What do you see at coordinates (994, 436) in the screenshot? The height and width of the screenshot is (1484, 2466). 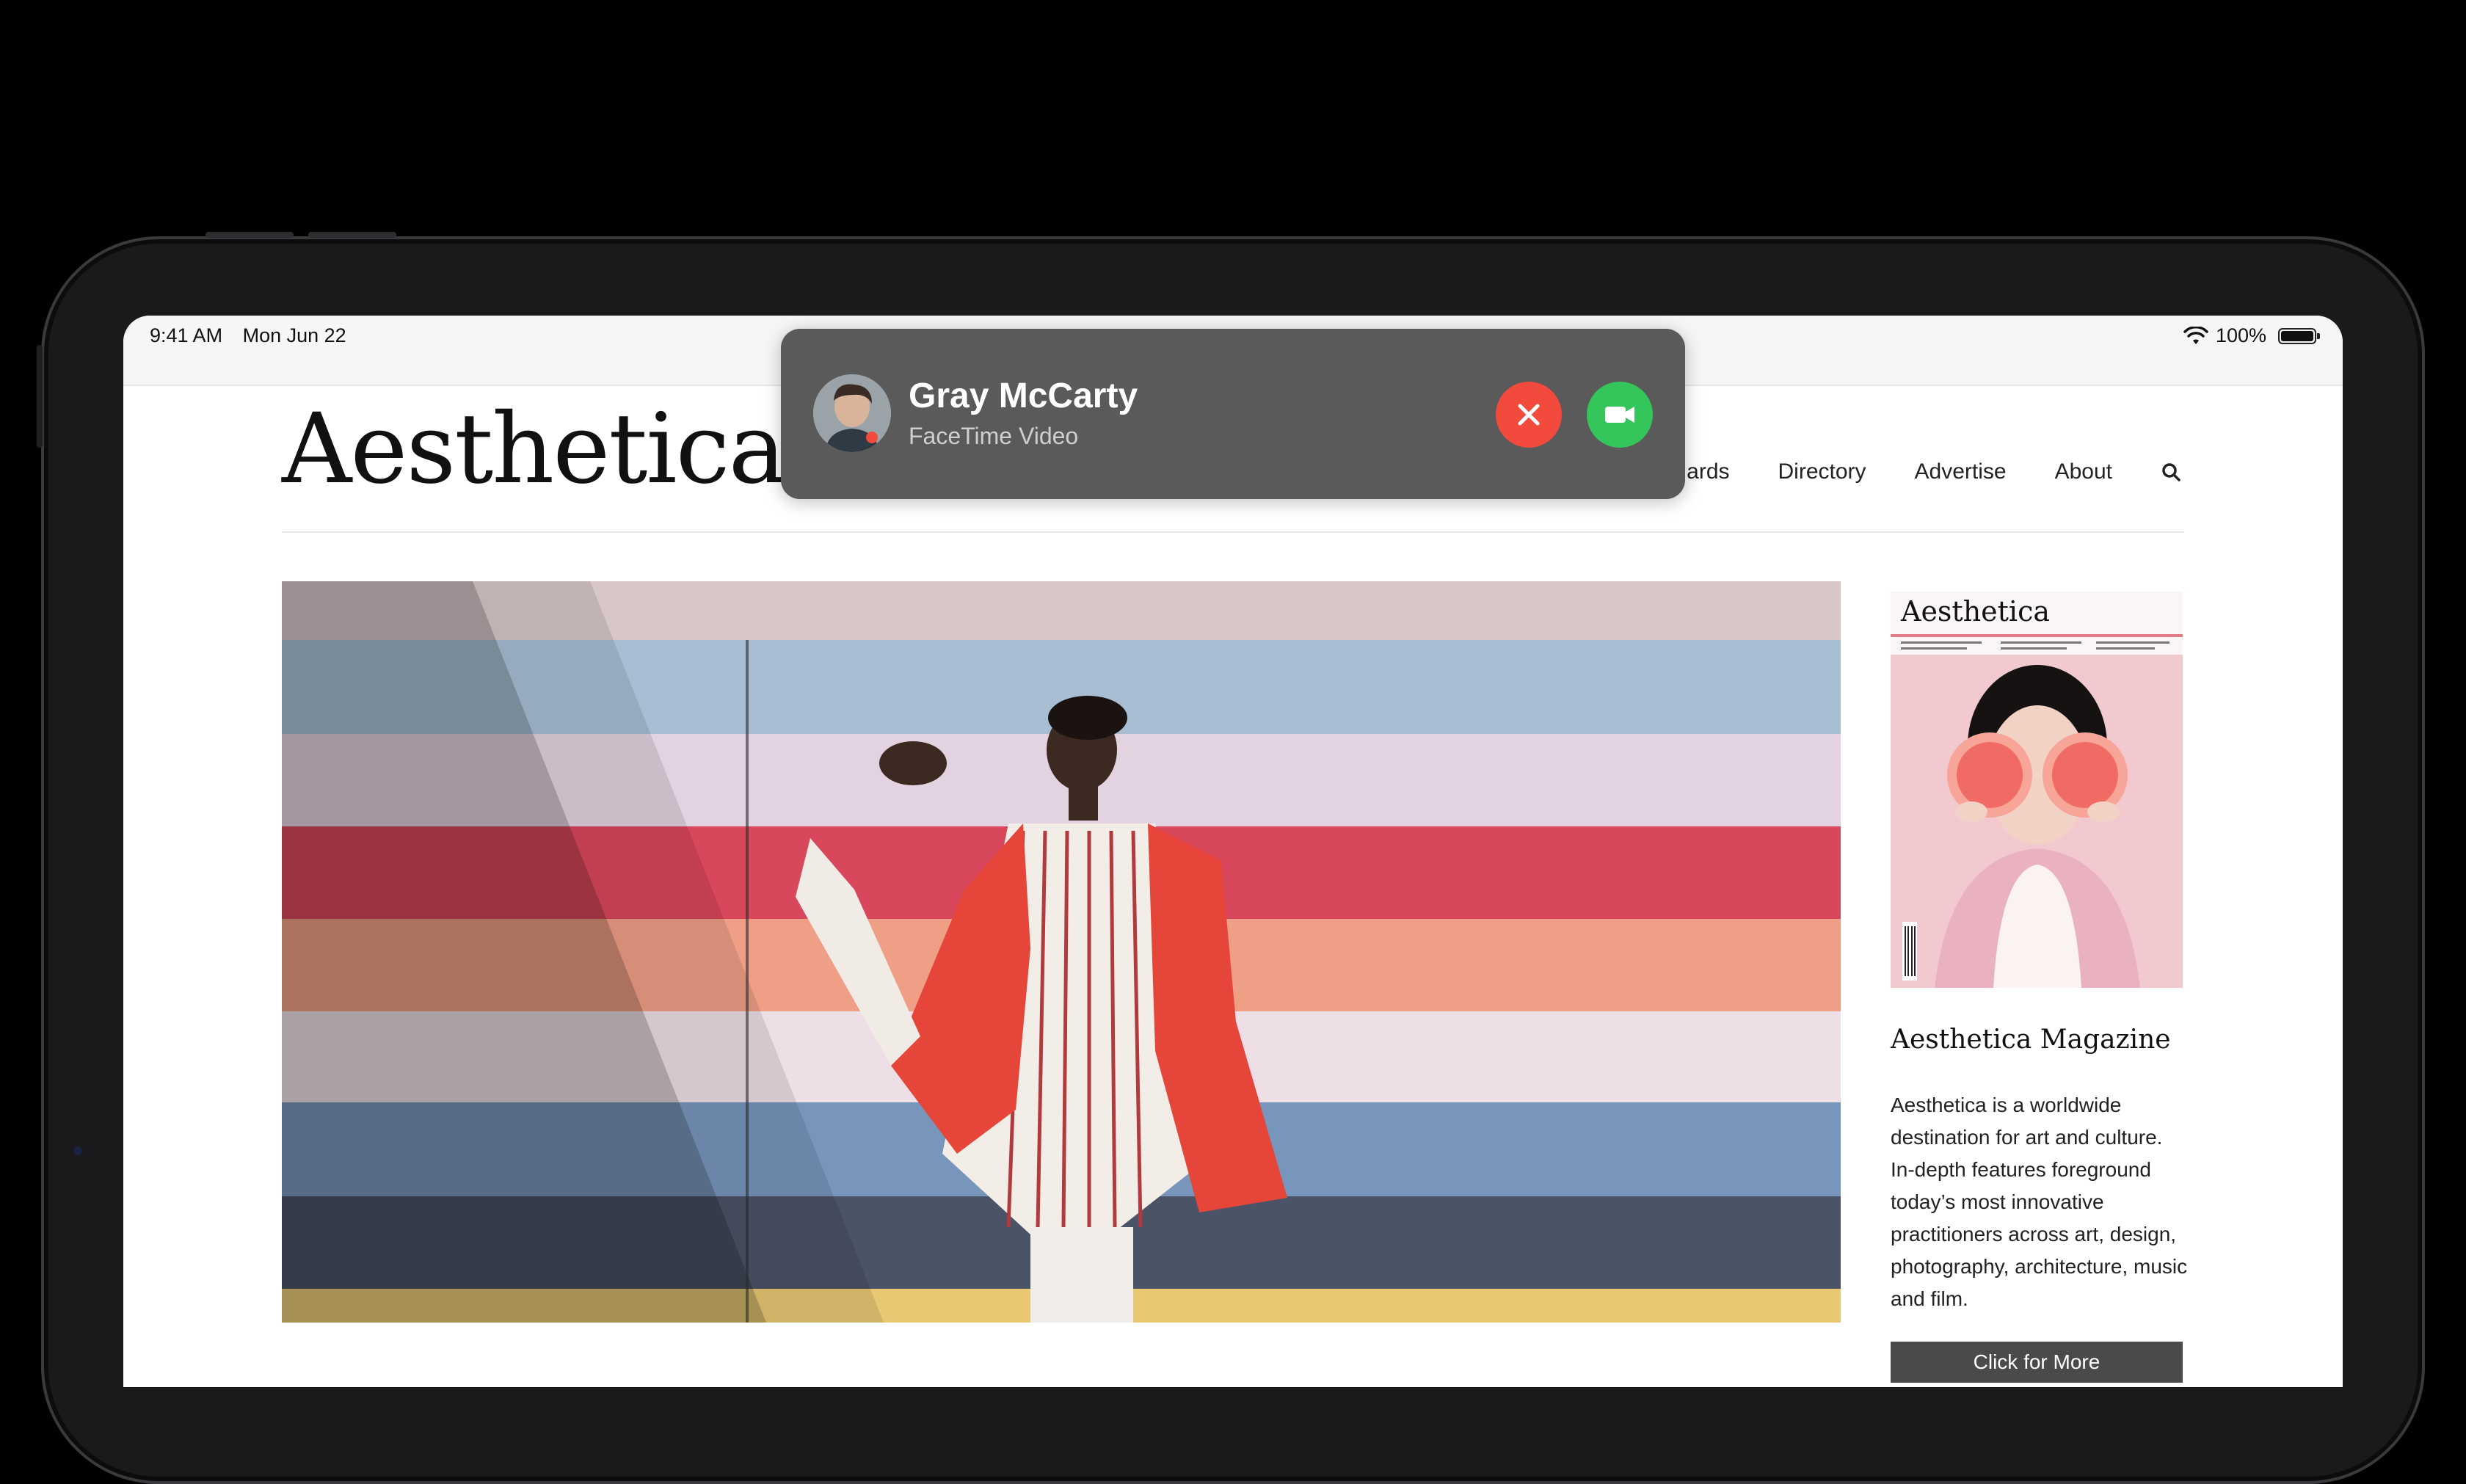 I see `call-type-label: FaceTime Video` at bounding box center [994, 436].